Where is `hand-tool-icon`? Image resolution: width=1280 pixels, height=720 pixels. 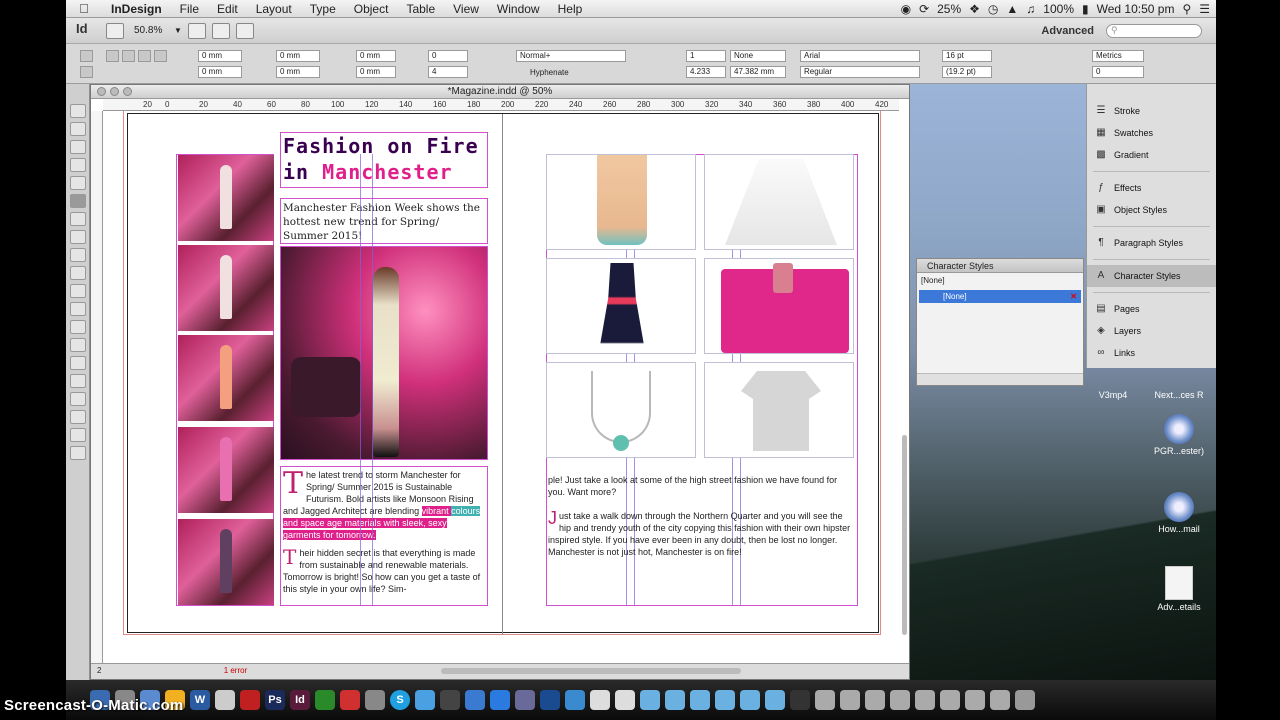
hand-tool-icon is located at coordinates (77, 399).